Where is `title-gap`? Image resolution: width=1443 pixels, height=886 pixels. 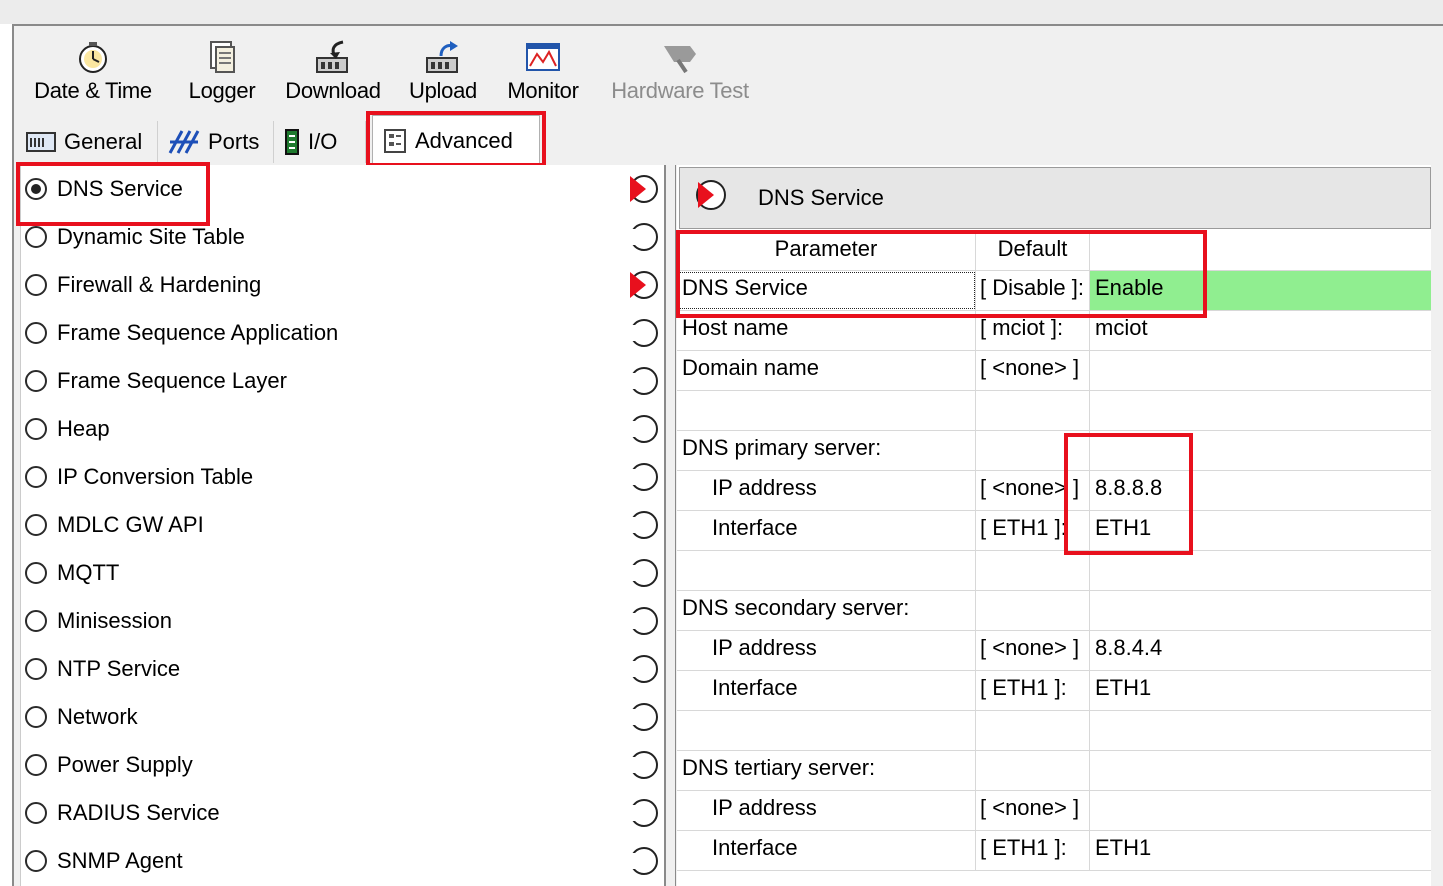
title-gap is located at coordinates (721, 12).